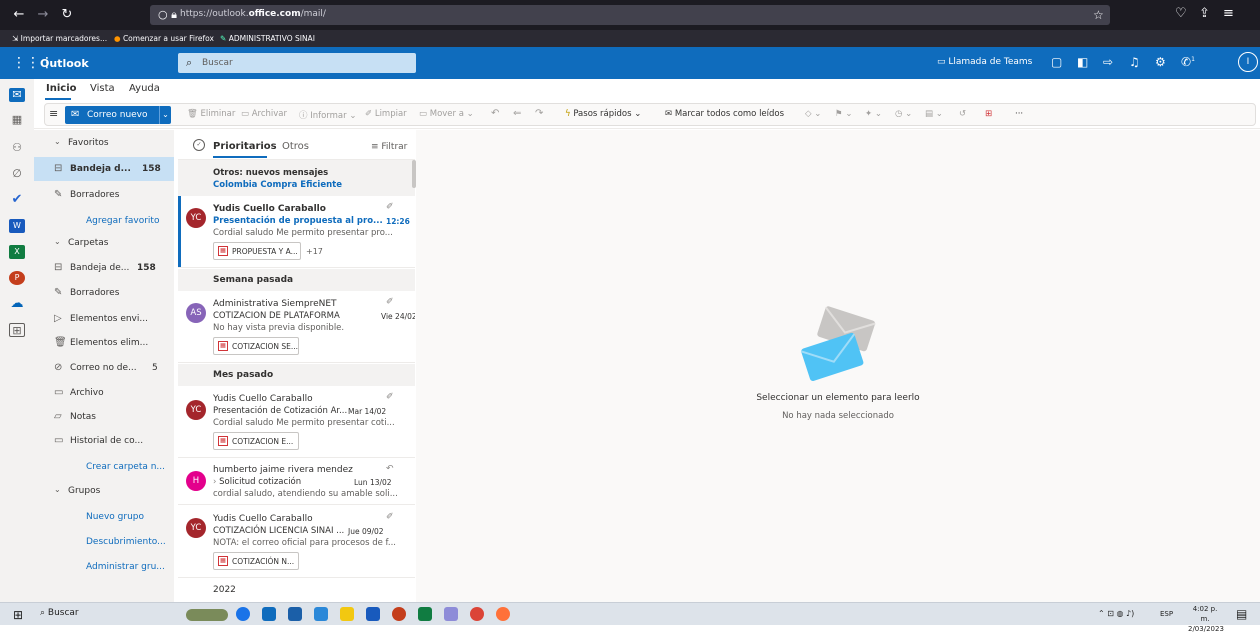  What do you see at coordinates (1206, 619) in the screenshot?
I see `clock: 4:02 p. m. 2/03/2023` at bounding box center [1206, 619].